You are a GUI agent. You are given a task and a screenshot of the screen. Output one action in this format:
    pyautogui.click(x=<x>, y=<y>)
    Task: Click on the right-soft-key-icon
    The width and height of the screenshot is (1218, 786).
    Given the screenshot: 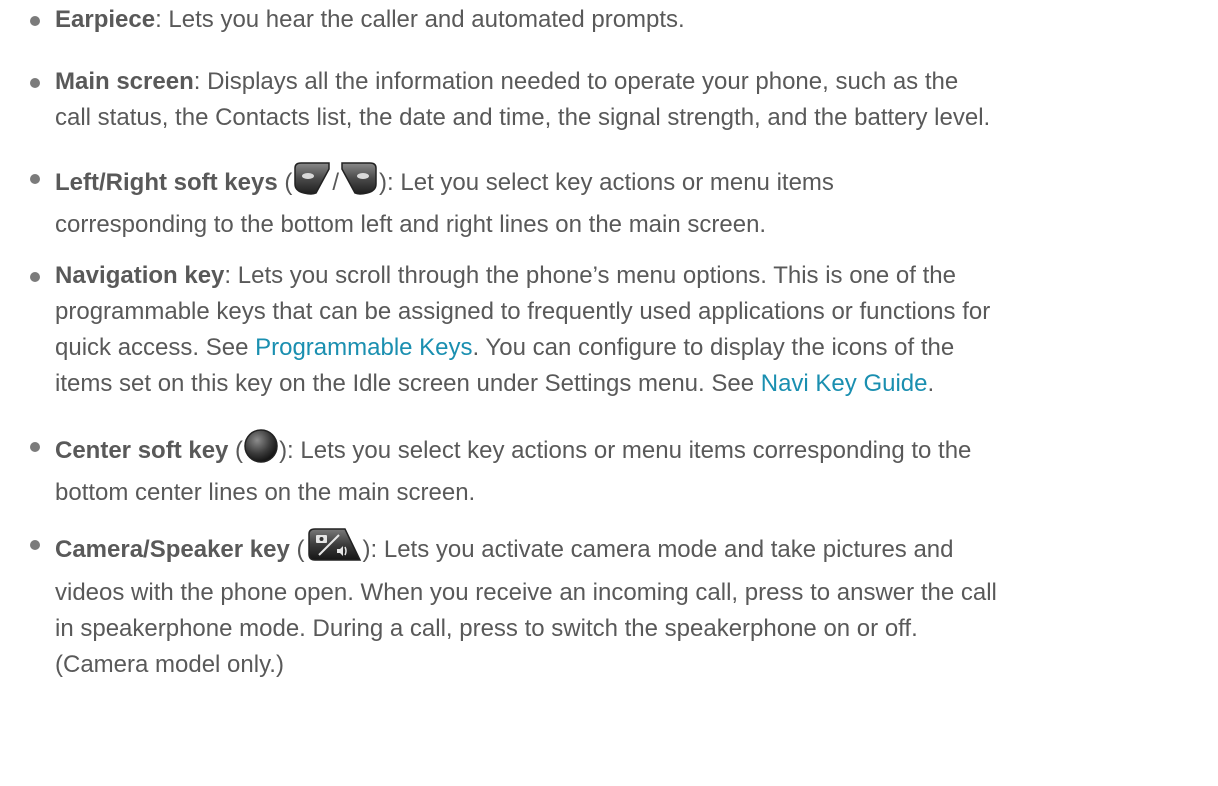 What is the action you would take?
    pyautogui.click(x=359, y=183)
    